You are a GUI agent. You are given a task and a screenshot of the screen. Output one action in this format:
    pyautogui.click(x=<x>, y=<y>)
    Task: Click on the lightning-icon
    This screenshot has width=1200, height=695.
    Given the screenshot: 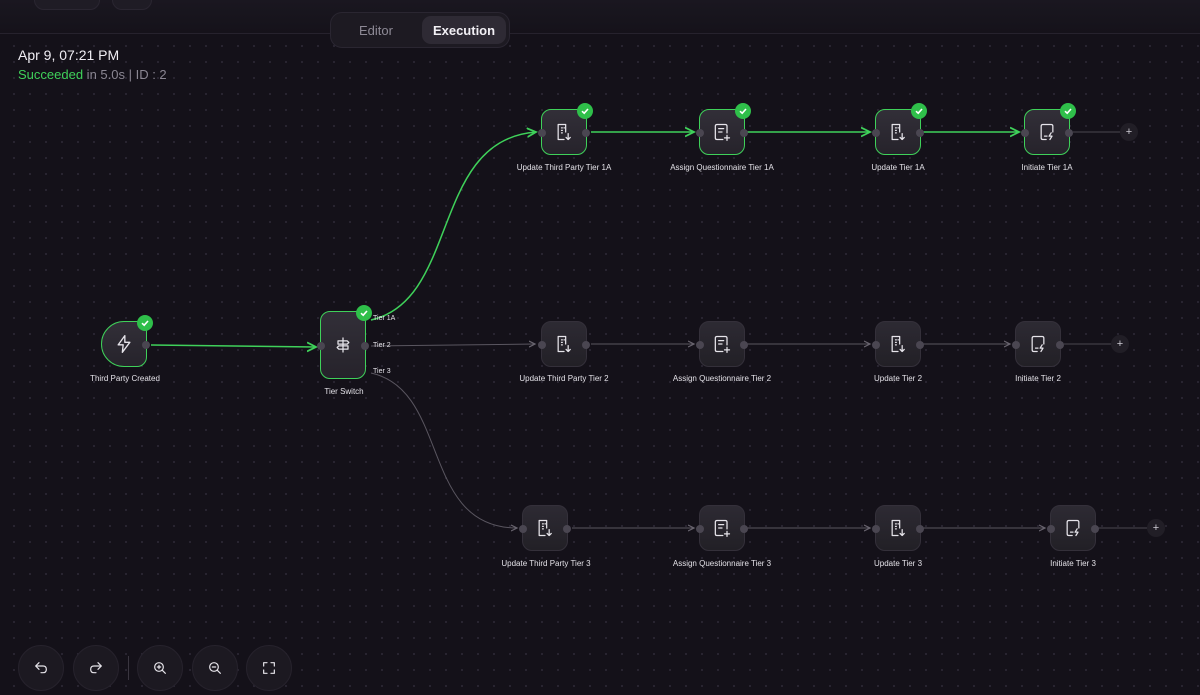 What is the action you would take?
    pyautogui.click(x=124, y=344)
    